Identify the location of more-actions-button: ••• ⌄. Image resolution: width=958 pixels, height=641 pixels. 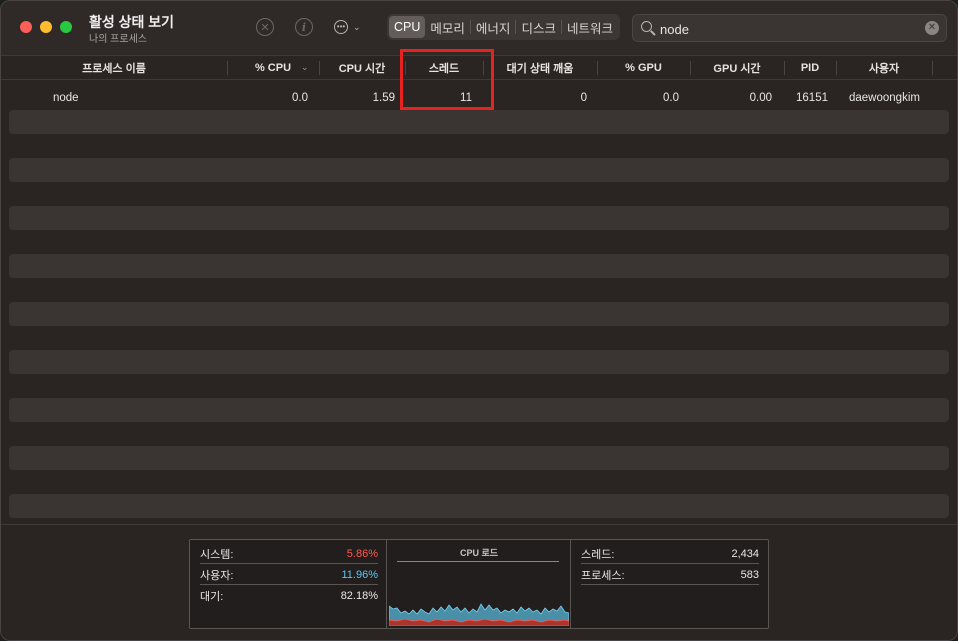
(347, 27).